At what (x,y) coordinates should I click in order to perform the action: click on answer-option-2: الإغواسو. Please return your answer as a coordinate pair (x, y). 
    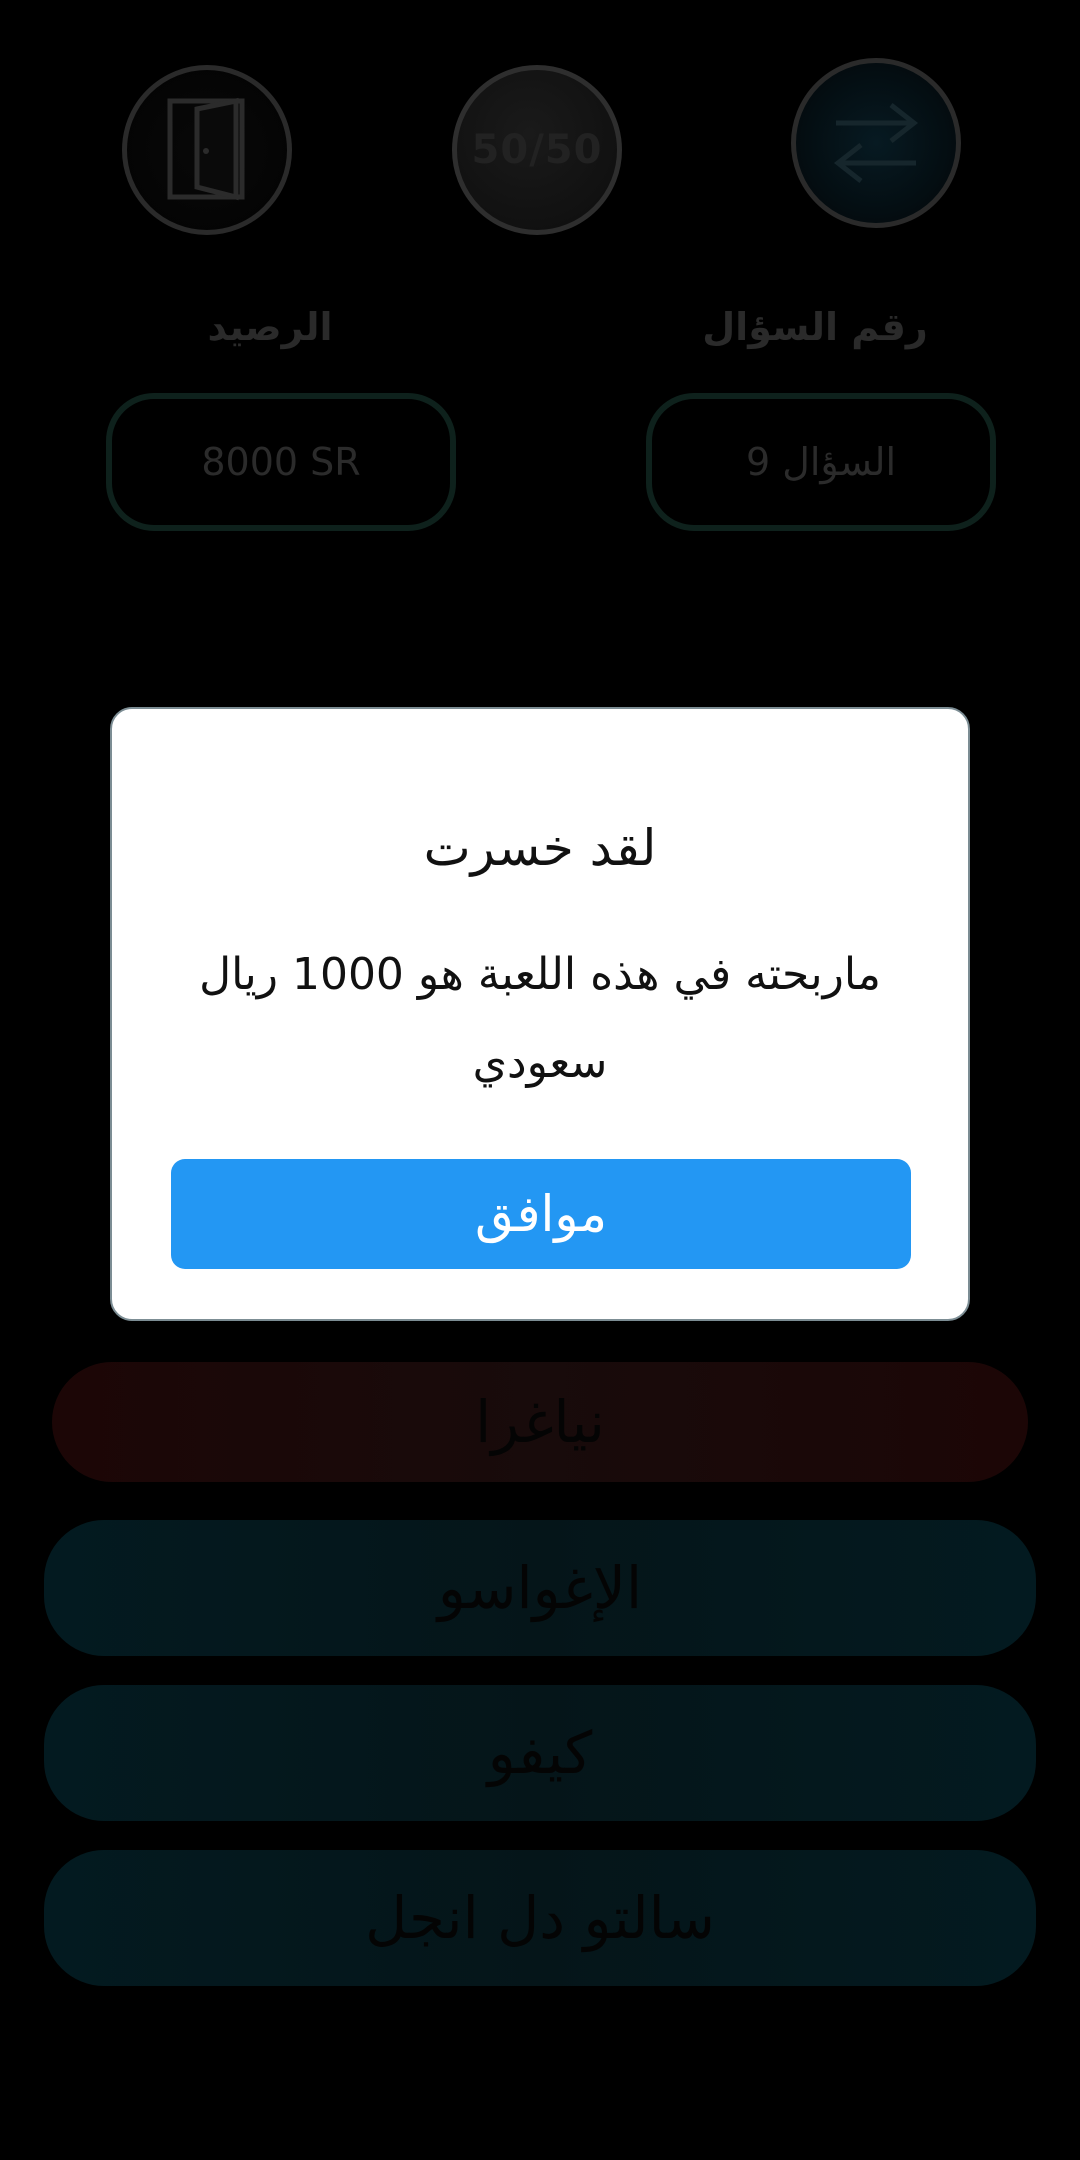
    Looking at the image, I should click on (540, 1588).